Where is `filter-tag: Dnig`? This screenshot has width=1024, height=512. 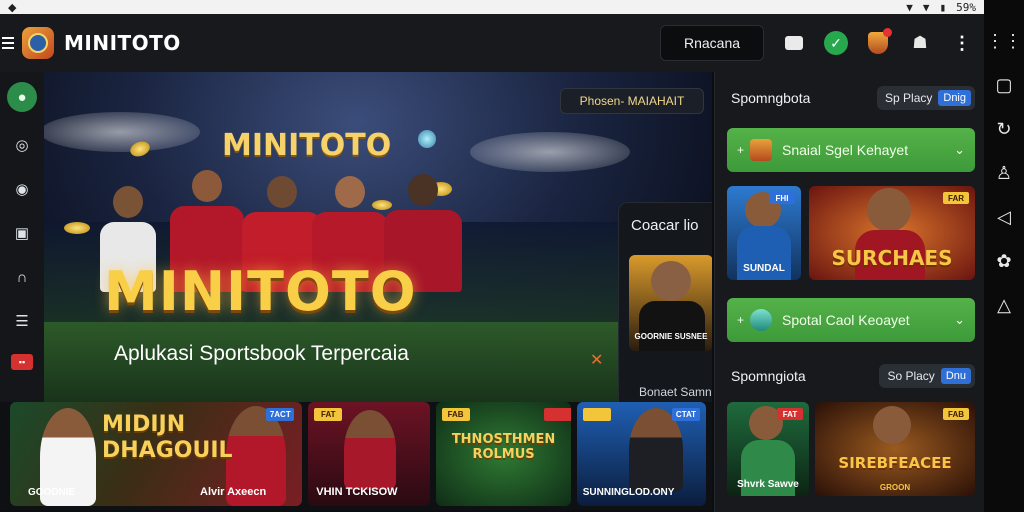
filter-tag: Dnig is located at coordinates (954, 98).